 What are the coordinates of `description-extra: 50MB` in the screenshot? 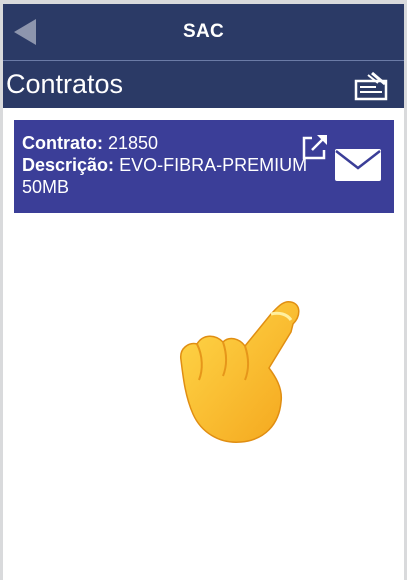 It's located at (46, 187).